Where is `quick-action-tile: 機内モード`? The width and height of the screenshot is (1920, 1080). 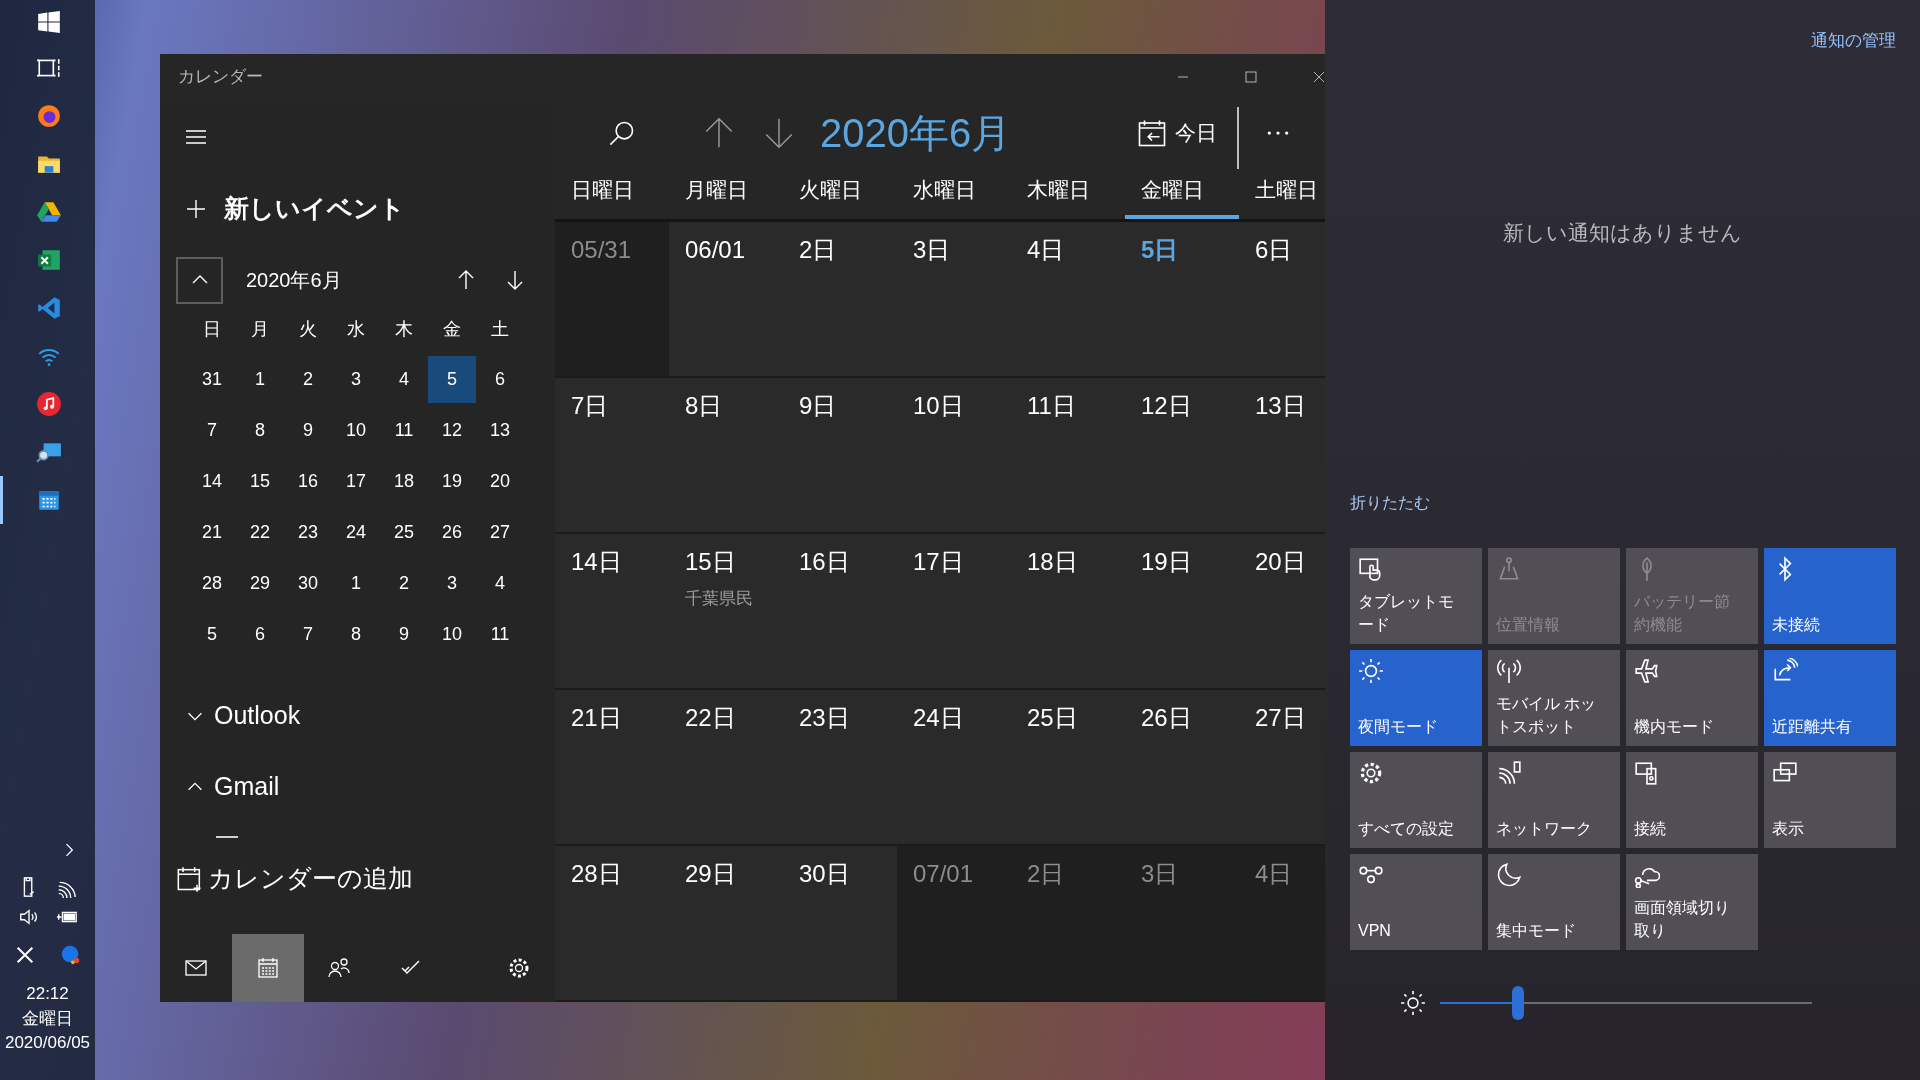
quick-action-tile: 機内モード is located at coordinates (1692, 698).